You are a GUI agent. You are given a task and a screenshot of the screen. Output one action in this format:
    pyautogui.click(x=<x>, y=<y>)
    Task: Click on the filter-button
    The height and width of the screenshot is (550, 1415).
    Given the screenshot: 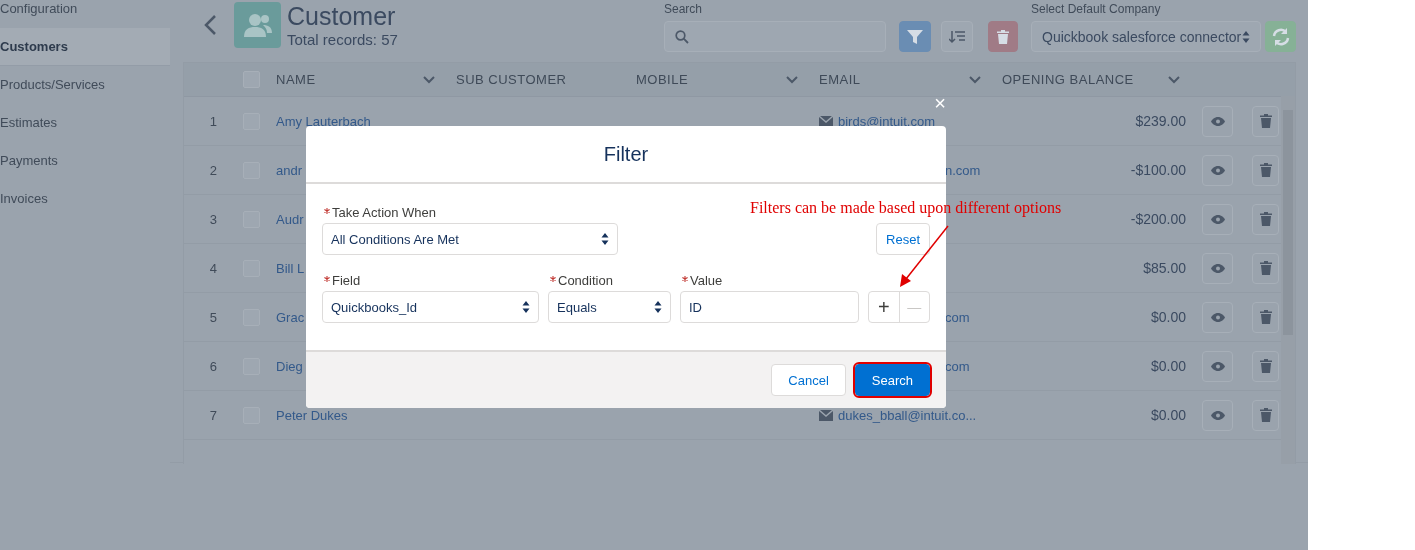 What is the action you would take?
    pyautogui.click(x=915, y=36)
    